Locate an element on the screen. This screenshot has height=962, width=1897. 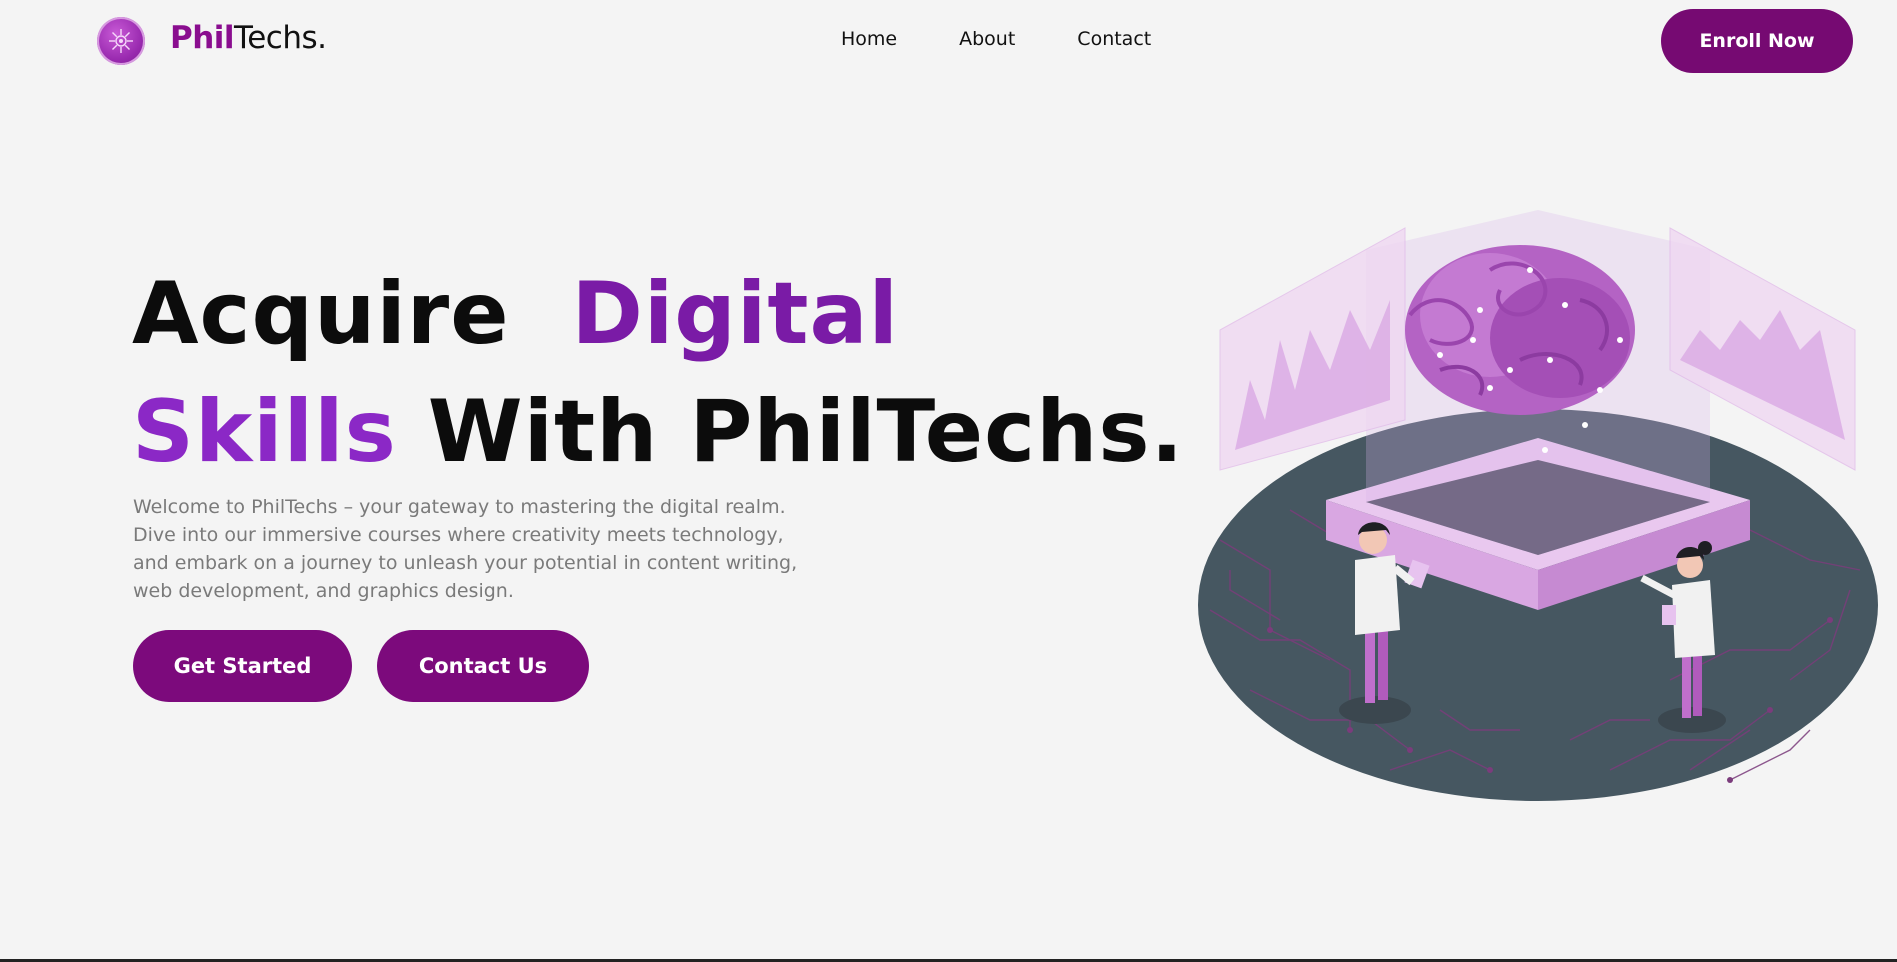
contact-us-button: Contact Us is located at coordinates (483, 666).